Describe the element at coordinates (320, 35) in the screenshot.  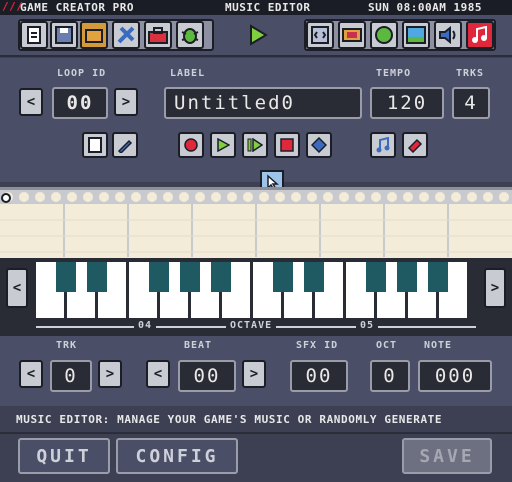
I see `code-icon` at that location.